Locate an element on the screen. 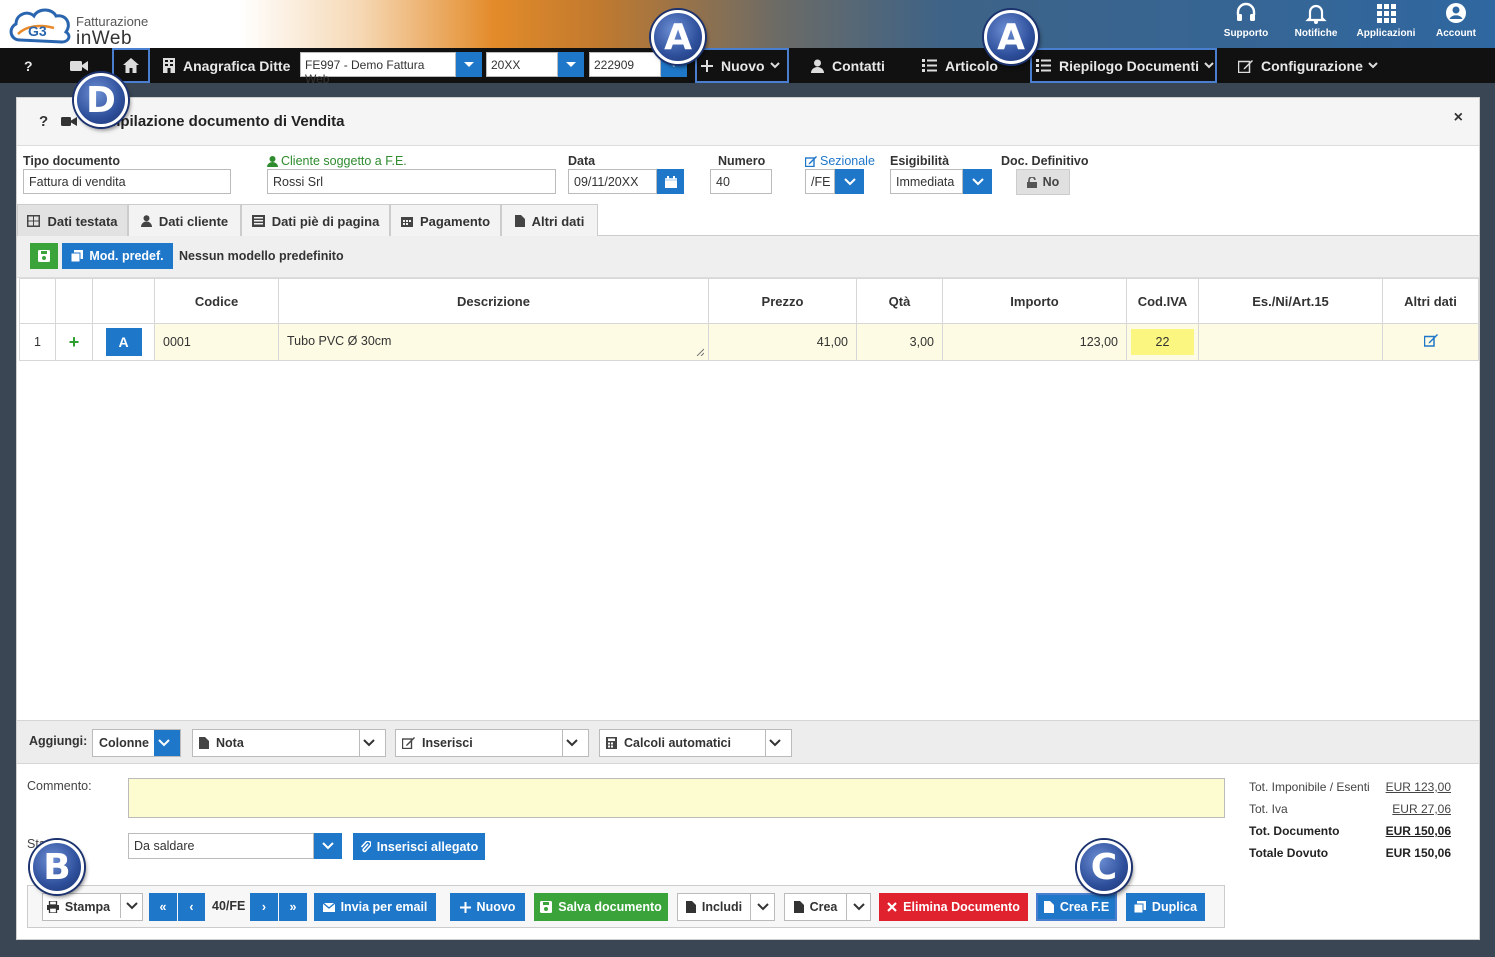 The width and height of the screenshot is (1495, 957). crea-caret is located at coordinates (858, 907).